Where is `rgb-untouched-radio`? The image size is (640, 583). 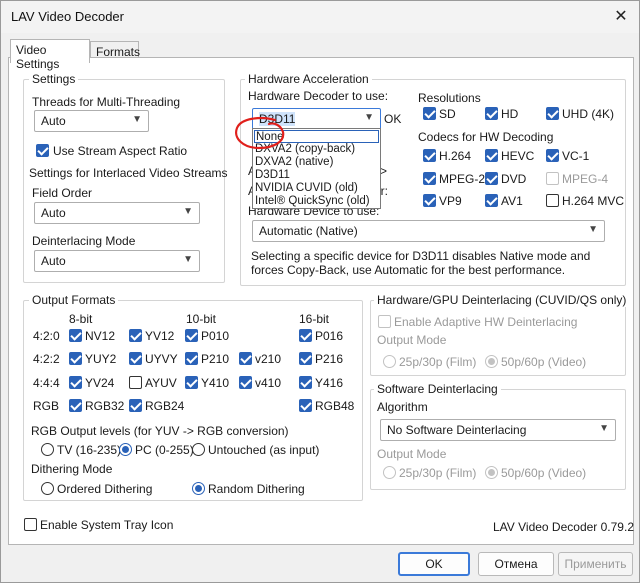 rgb-untouched-radio is located at coordinates (198, 449).